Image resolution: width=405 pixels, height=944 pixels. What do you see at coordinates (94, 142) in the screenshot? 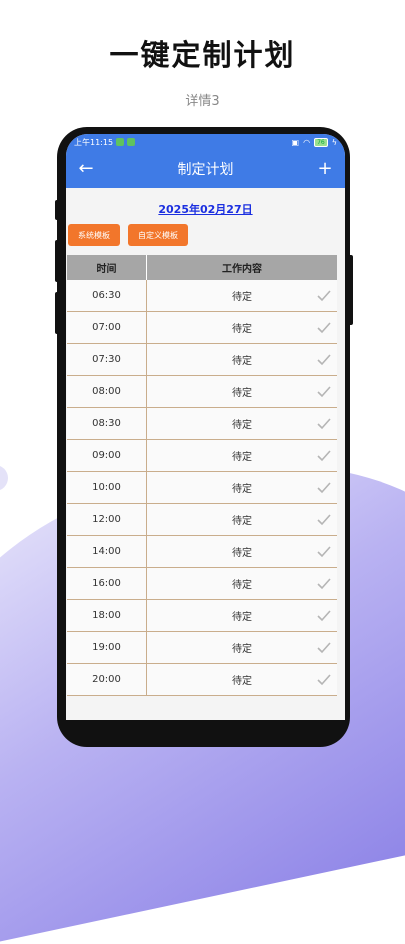
I see `status-time: 上午11:15` at bounding box center [94, 142].